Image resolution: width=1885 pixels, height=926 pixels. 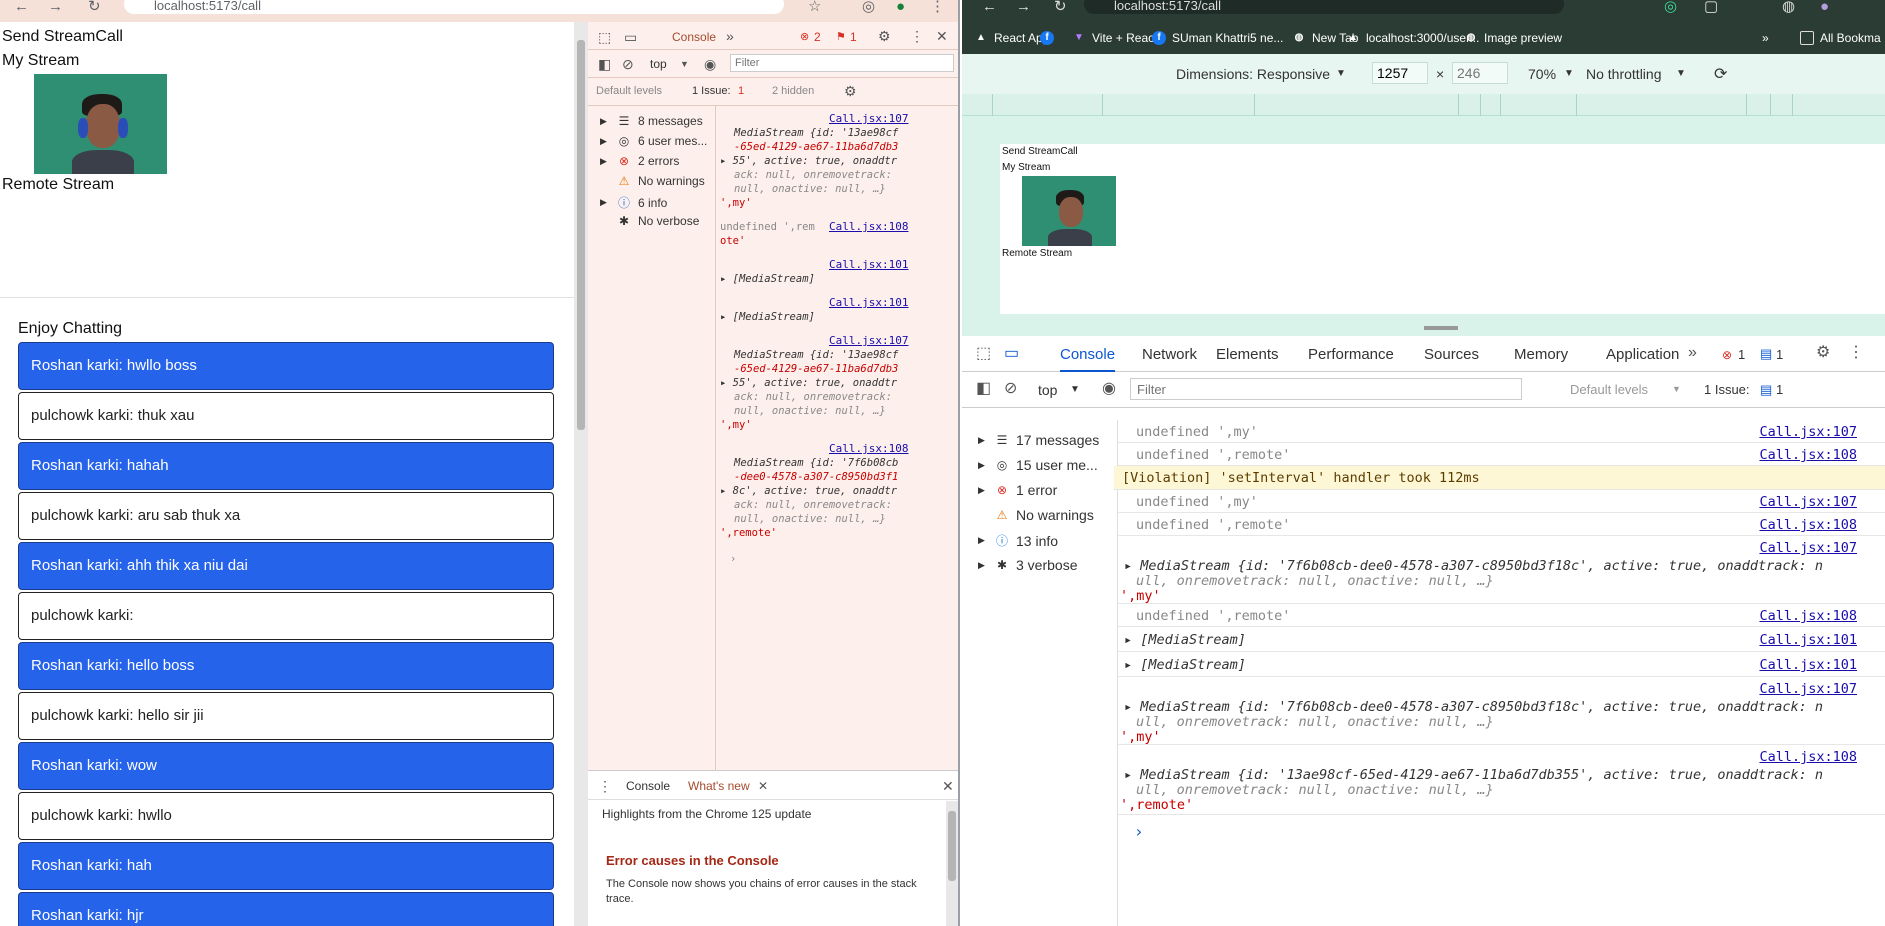 What do you see at coordinates (651, 121) in the screenshot?
I see `sidebar-item: ▶ ☰ 8 messages` at bounding box center [651, 121].